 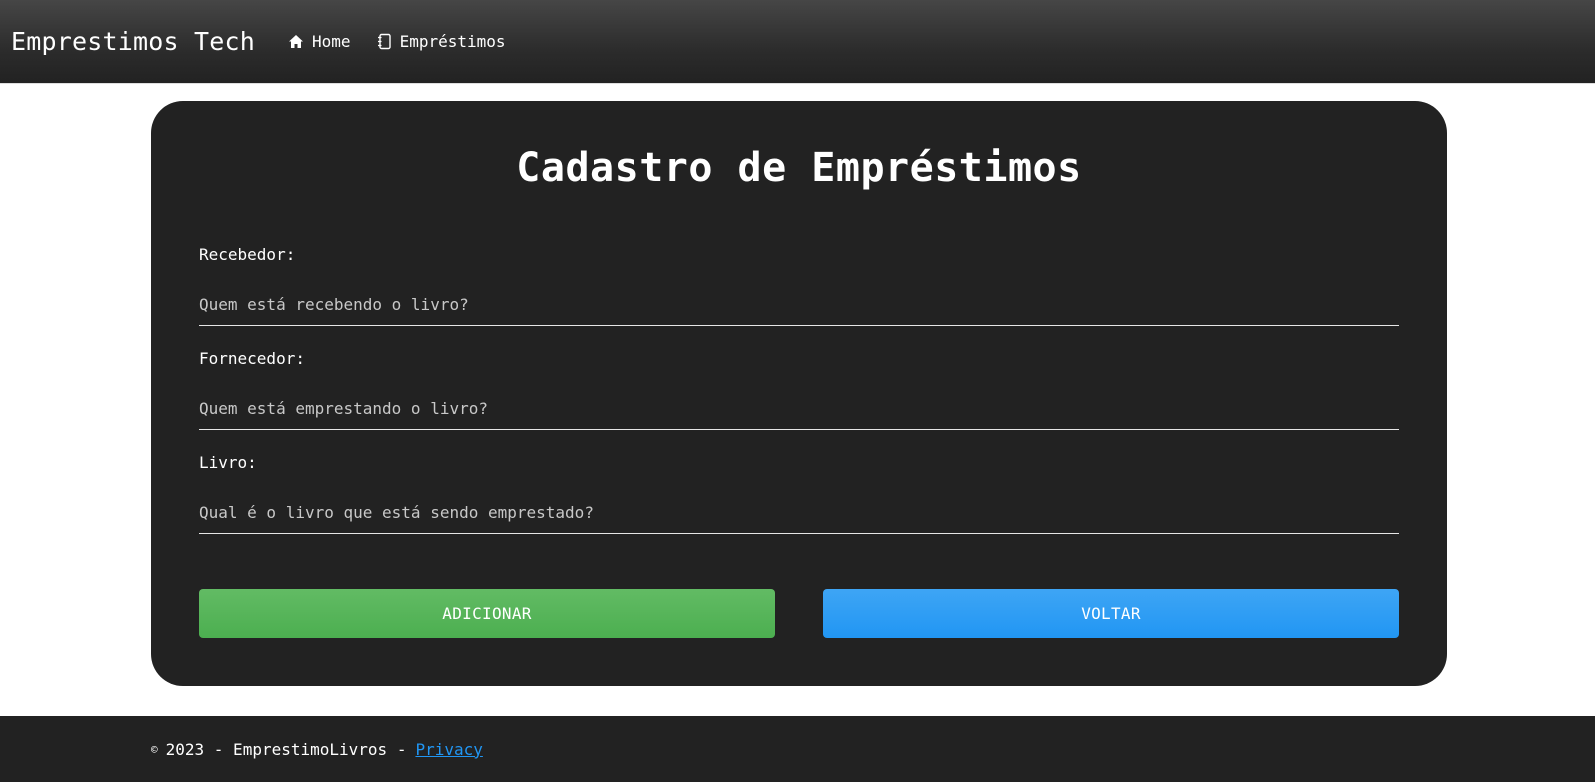 What do you see at coordinates (799, 309) in the screenshot?
I see `recebedor-input` at bounding box center [799, 309].